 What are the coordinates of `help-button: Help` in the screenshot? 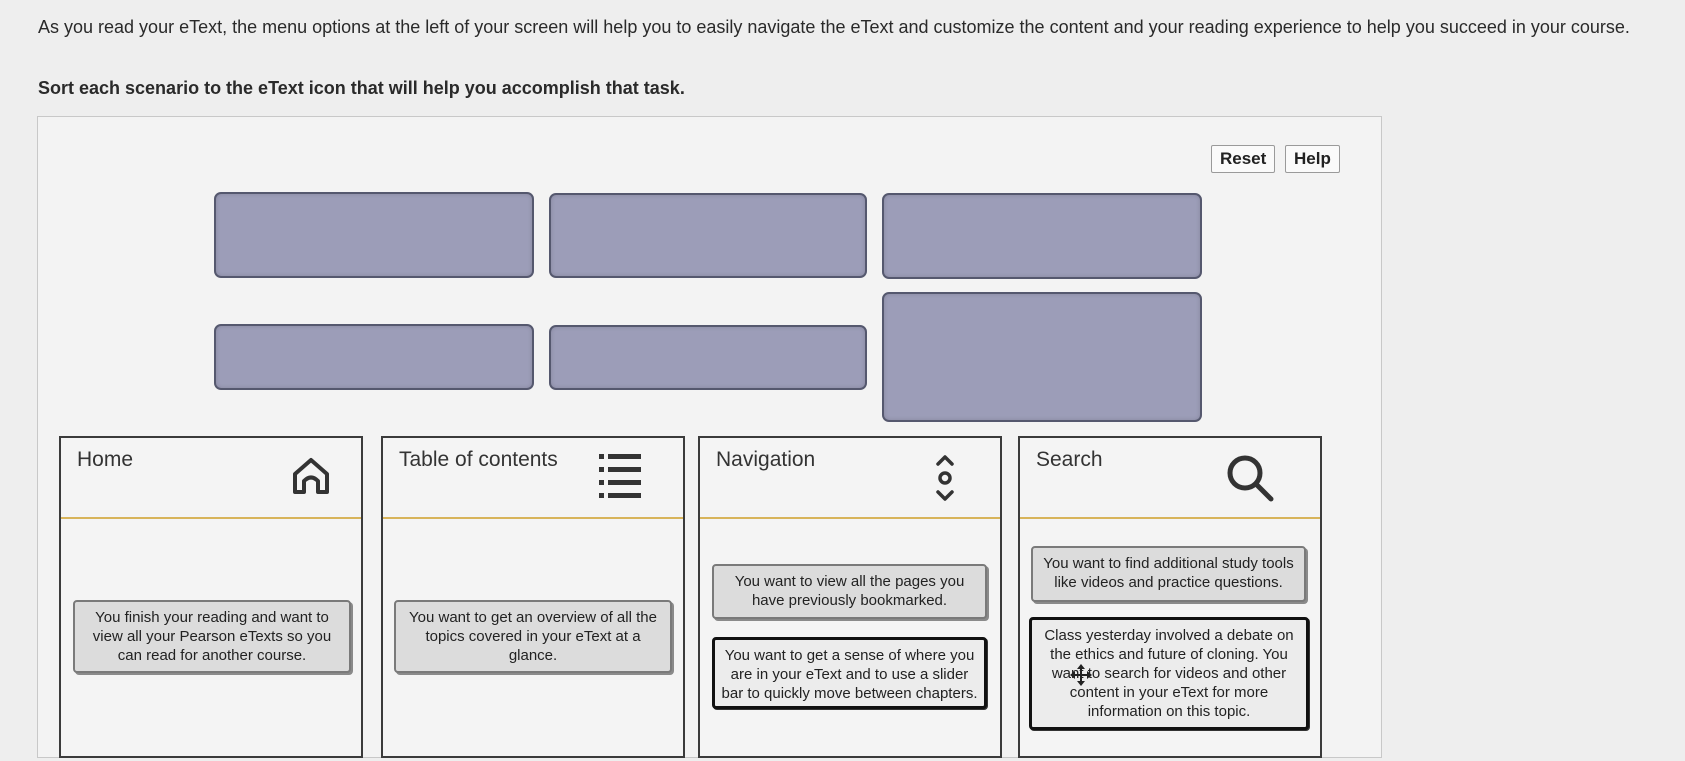 It's located at (1312, 159).